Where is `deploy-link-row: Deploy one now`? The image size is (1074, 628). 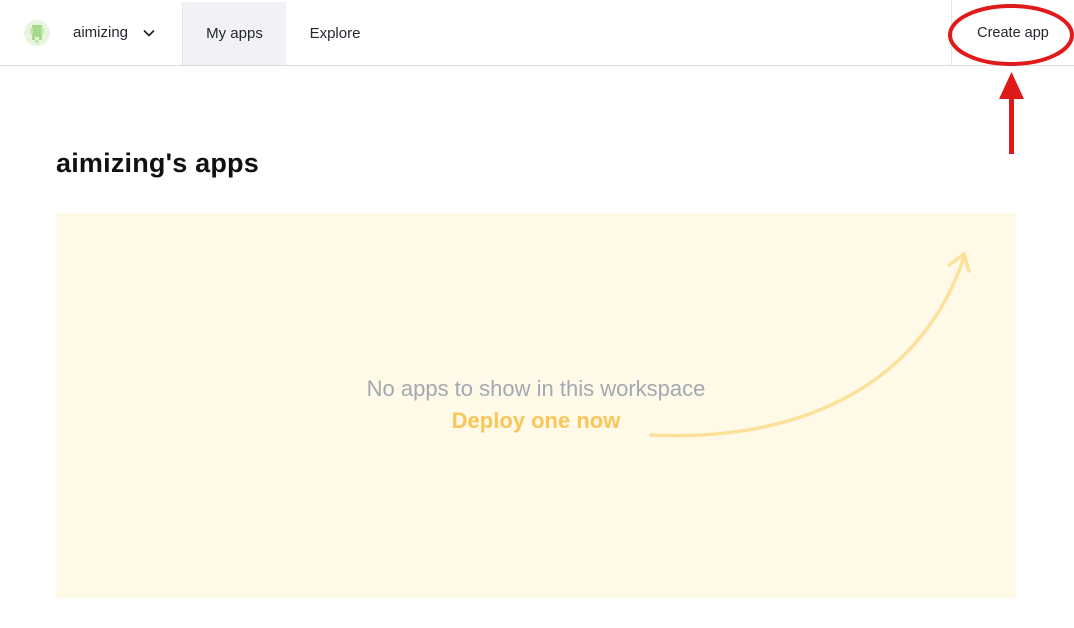
deploy-link-row: Deploy one now is located at coordinates (536, 421).